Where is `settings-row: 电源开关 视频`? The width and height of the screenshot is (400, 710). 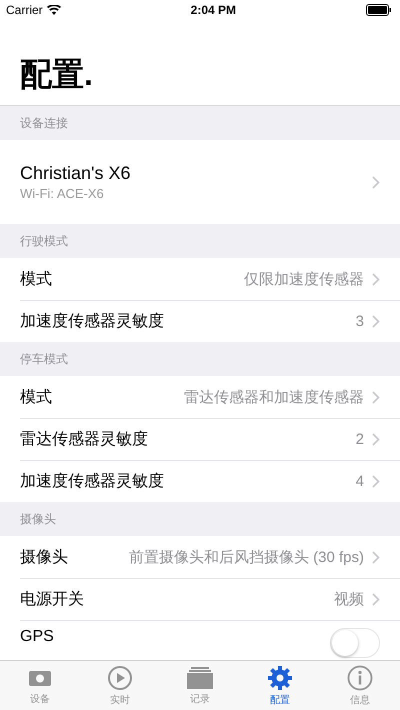
settings-row: 电源开关 视频 is located at coordinates (200, 599).